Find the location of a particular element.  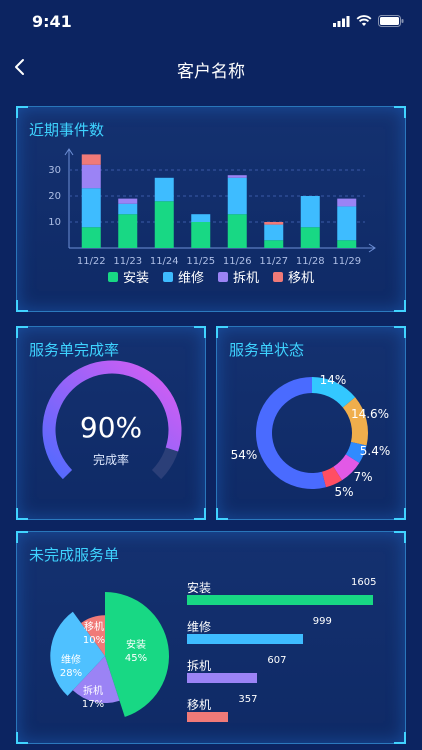

bar-label: 移机 is located at coordinates (199, 705).